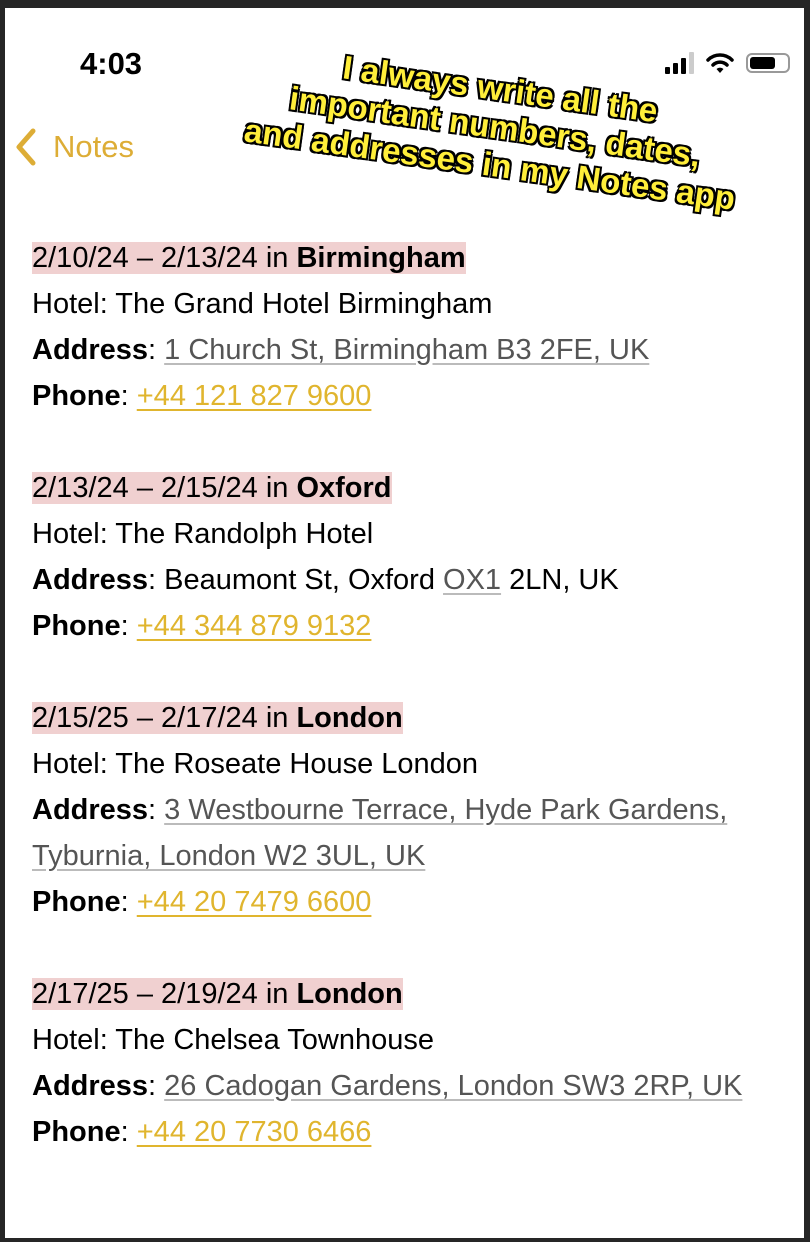 The width and height of the screenshot is (810, 1242). What do you see at coordinates (93, 146) in the screenshot?
I see `back-label: Notes` at bounding box center [93, 146].